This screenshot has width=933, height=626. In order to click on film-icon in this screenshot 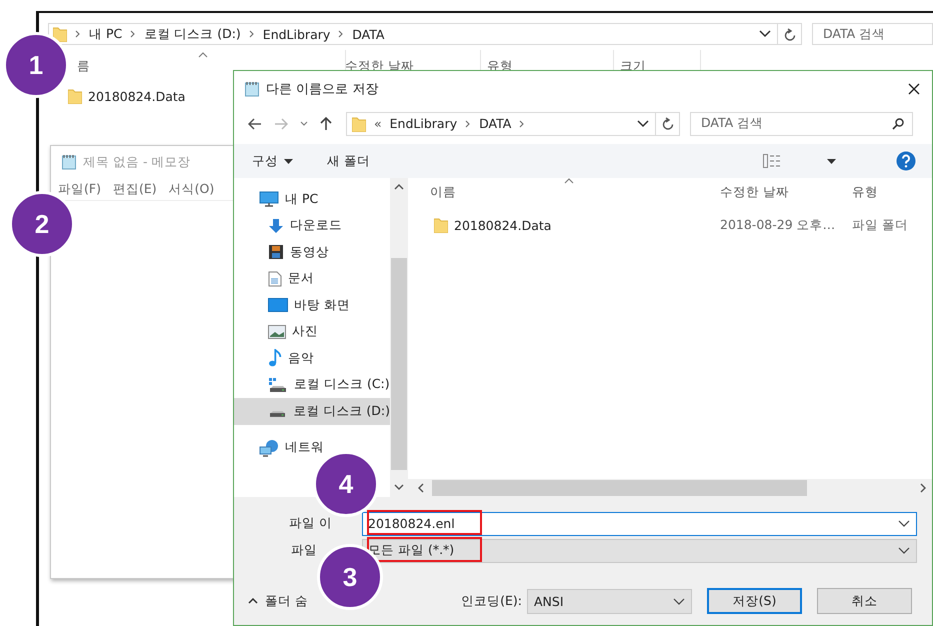, I will do `click(276, 252)`.